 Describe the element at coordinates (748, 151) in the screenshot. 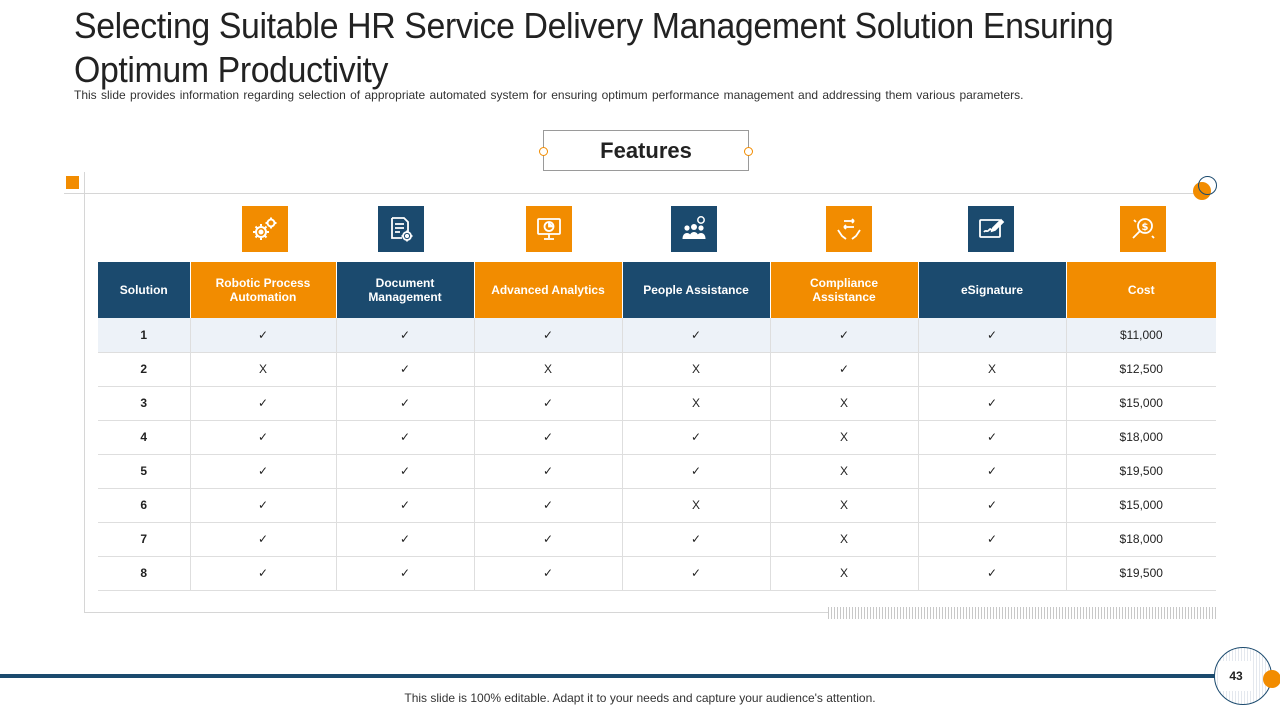

I see `connector-dot-right` at that location.